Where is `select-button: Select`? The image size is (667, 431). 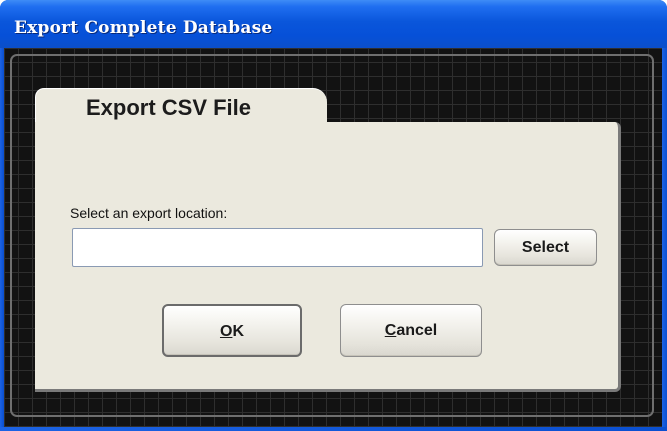
select-button: Select is located at coordinates (545, 247).